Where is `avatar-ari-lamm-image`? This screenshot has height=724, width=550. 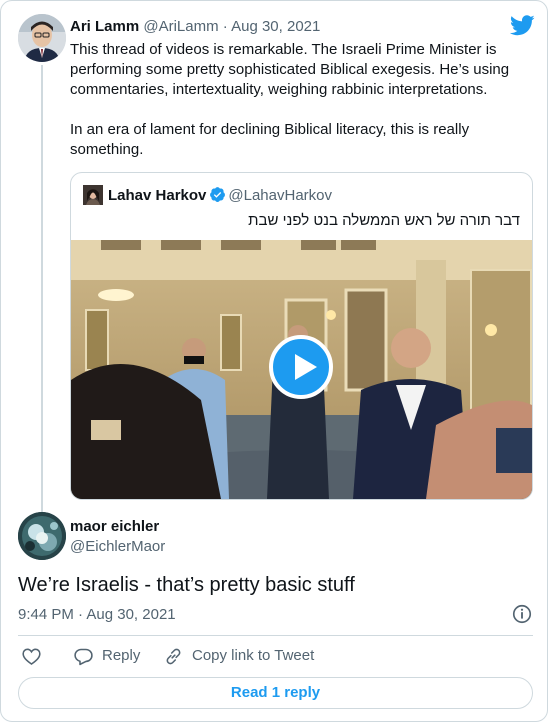
avatar-ari-lamm-image is located at coordinates (42, 38).